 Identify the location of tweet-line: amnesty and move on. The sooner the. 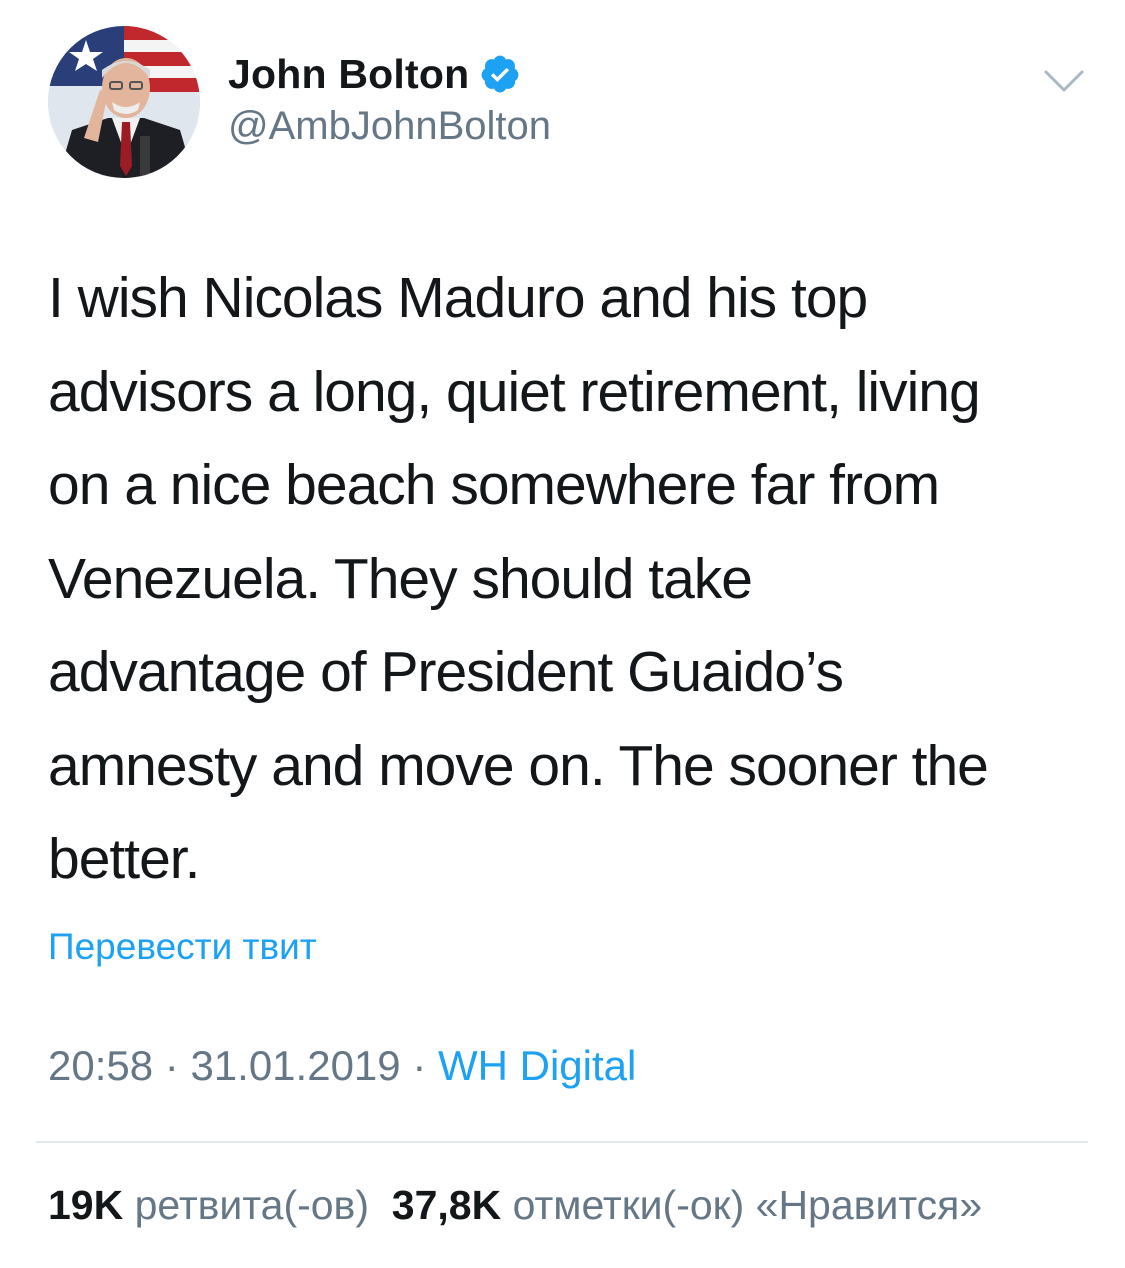
(518, 765).